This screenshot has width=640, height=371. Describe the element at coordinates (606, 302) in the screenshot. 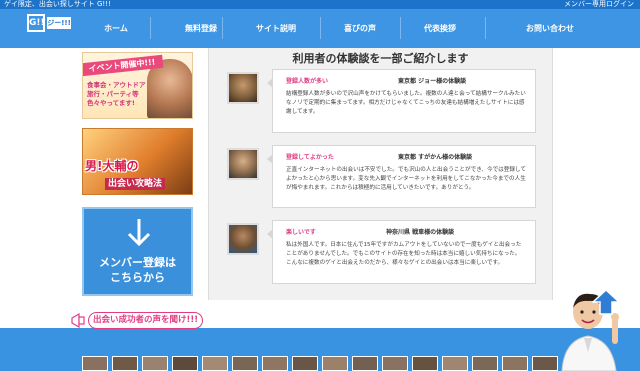

I see `scroll-top-icon` at that location.